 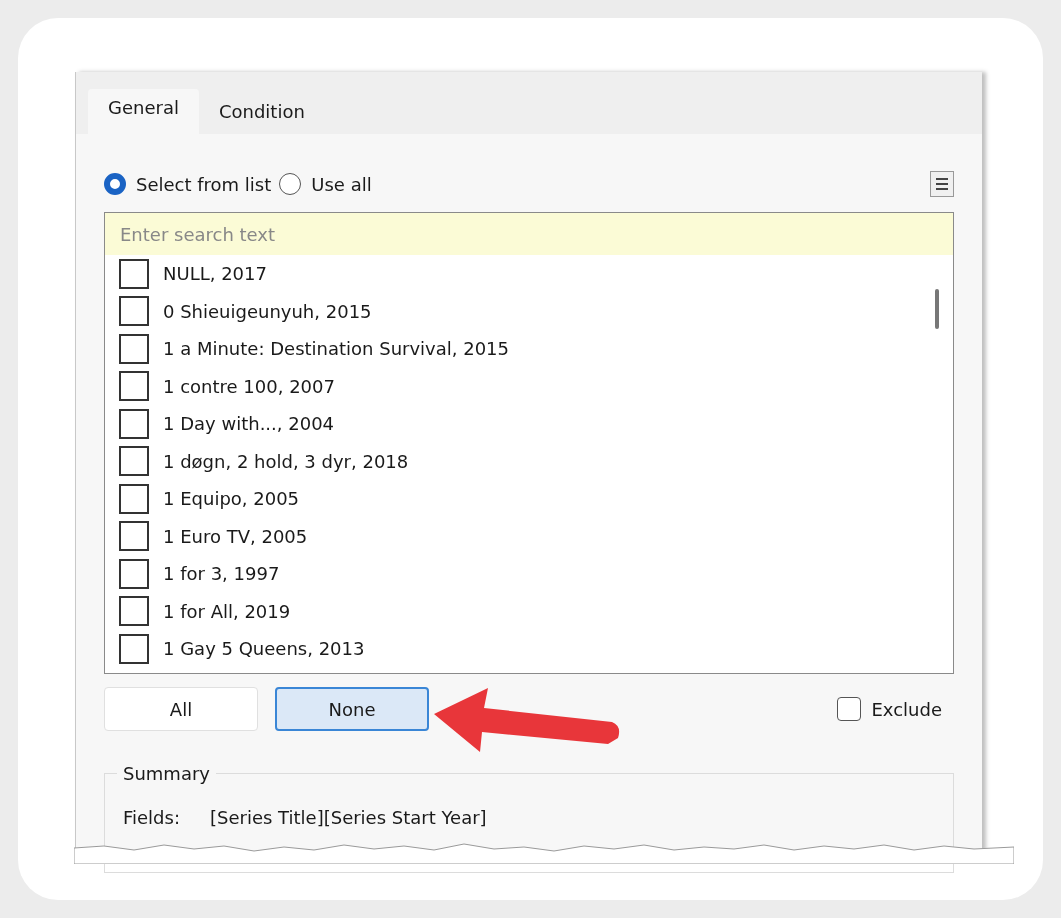 I want to click on list-item: 1 døgn, 2 hold, 3 dyr, 2018, so click(x=536, y=461).